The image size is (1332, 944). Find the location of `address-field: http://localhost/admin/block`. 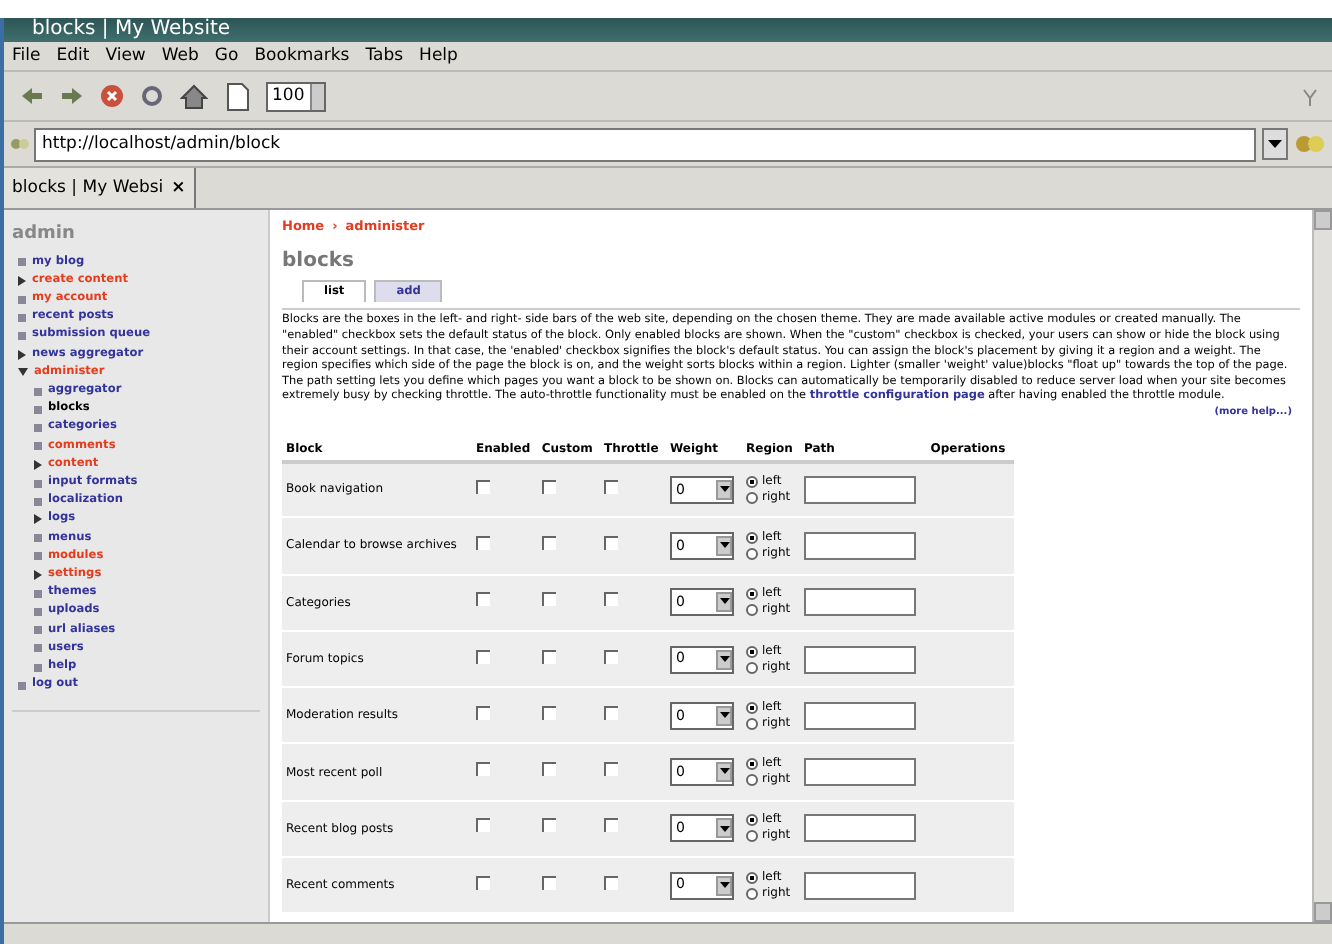

address-field: http://localhost/admin/block is located at coordinates (645, 144).